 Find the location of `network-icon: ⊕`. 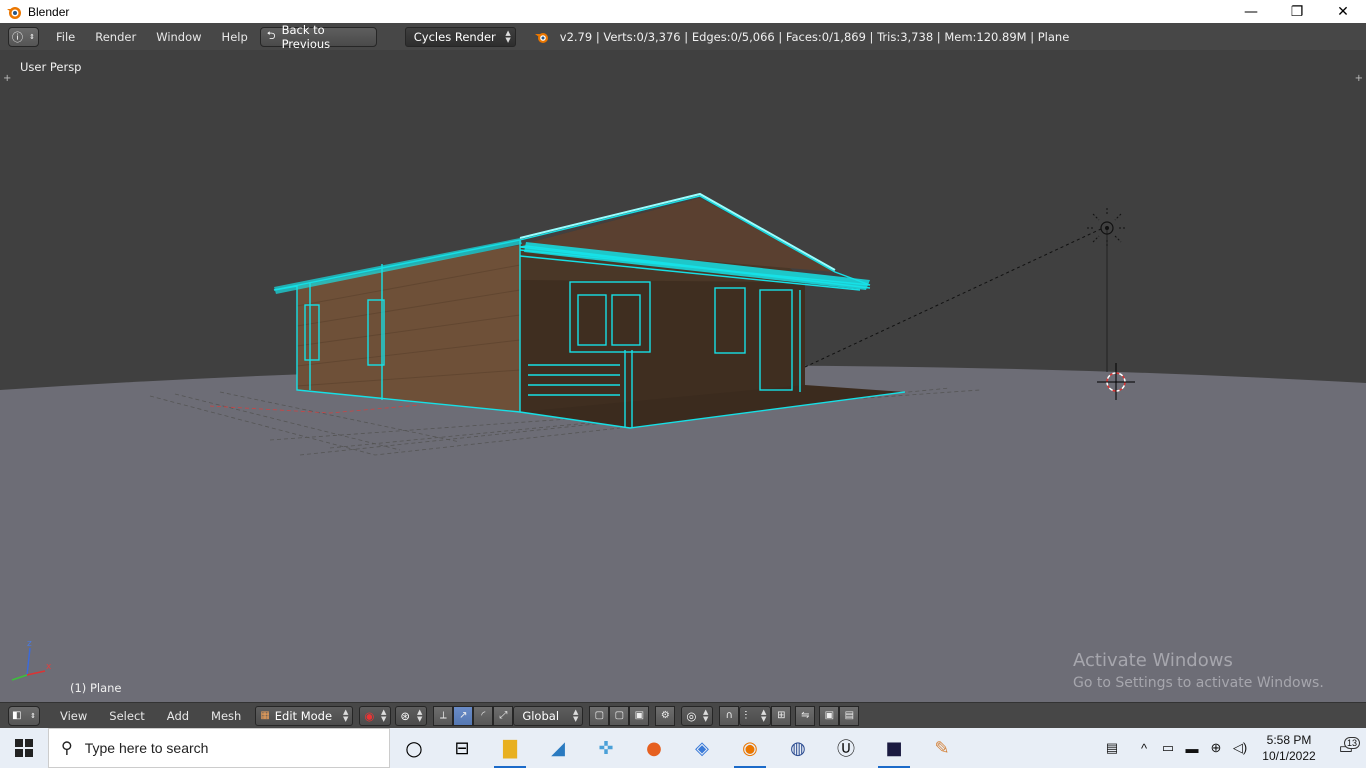

network-icon: ⊕ is located at coordinates (1216, 748).